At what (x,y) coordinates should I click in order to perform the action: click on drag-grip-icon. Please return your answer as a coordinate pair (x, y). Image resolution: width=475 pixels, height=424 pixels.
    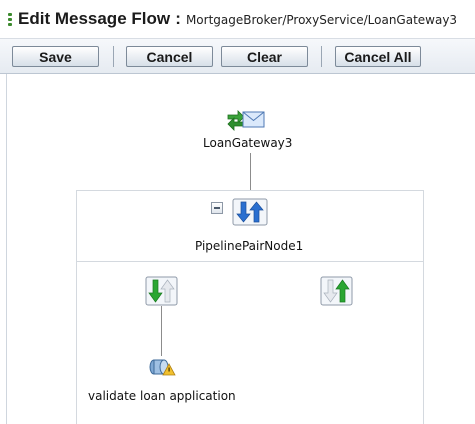
    Looking at the image, I should click on (10, 20).